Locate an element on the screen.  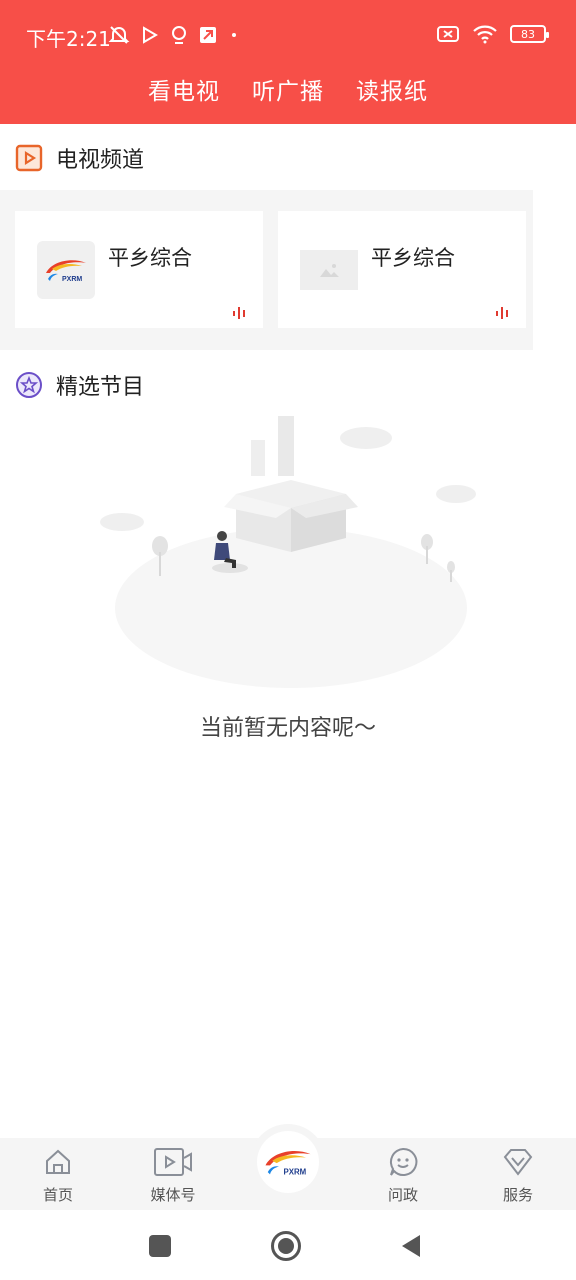
location-icon is located at coordinates (179, 35).